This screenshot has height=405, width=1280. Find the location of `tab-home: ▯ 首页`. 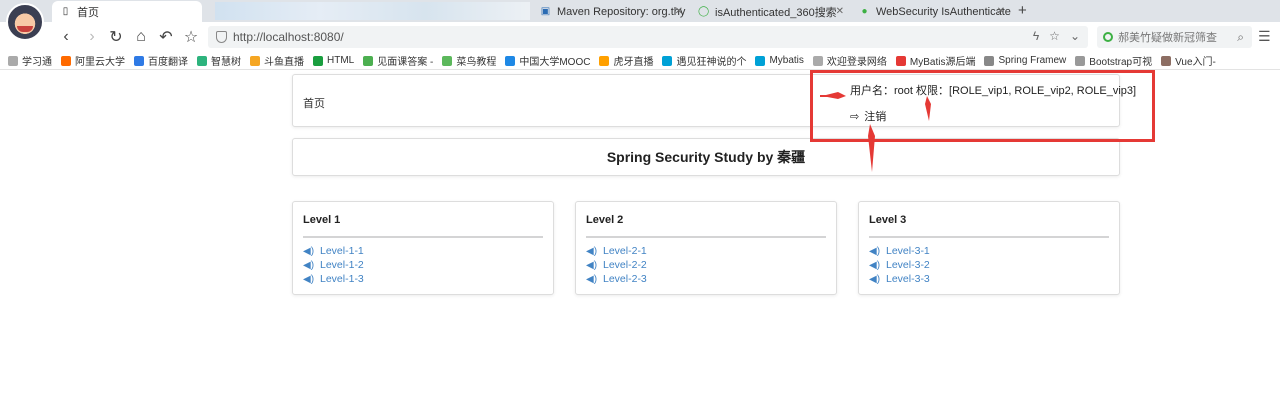

tab-home: ▯ 首页 is located at coordinates (127, 11).